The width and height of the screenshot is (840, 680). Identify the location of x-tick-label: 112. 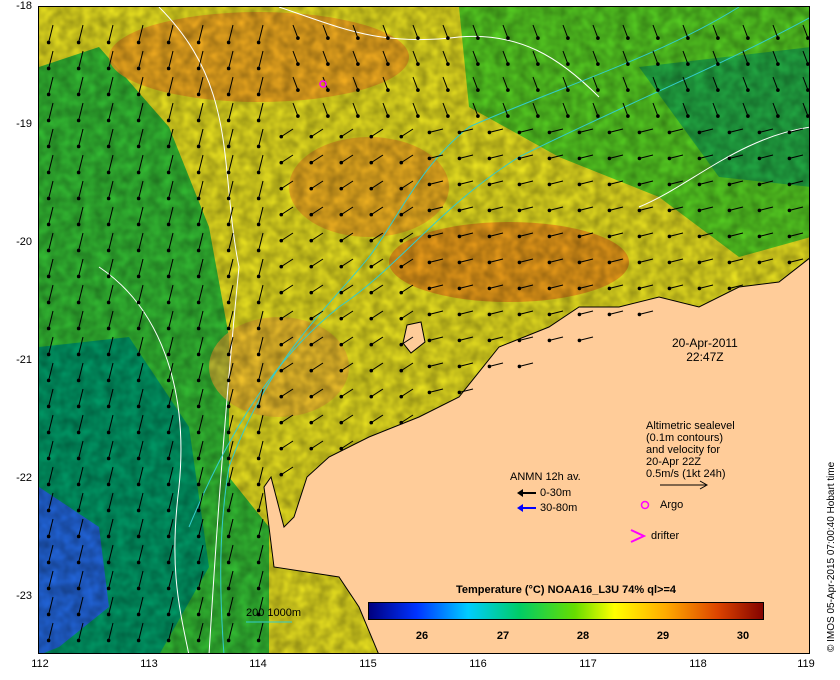
(40, 664).